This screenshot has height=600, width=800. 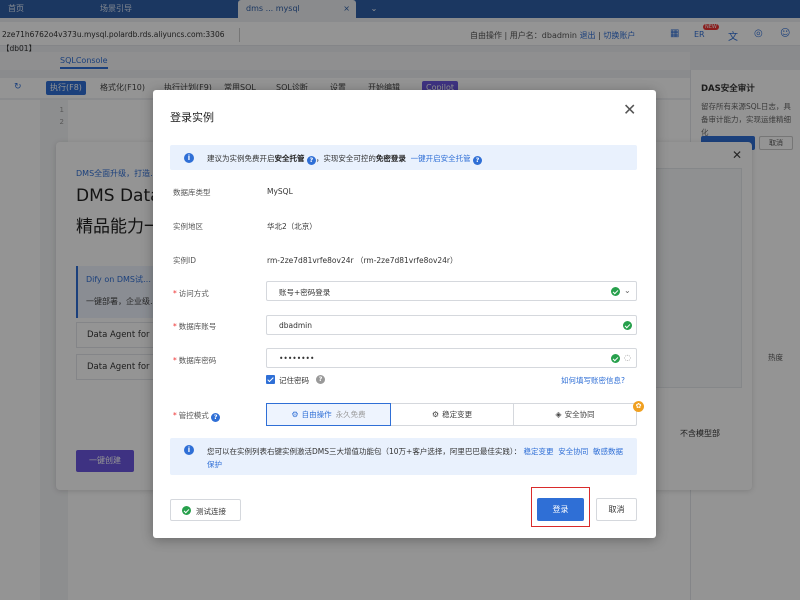 What do you see at coordinates (451, 325) in the screenshot?
I see `db-account-input: dbadmin` at bounding box center [451, 325].